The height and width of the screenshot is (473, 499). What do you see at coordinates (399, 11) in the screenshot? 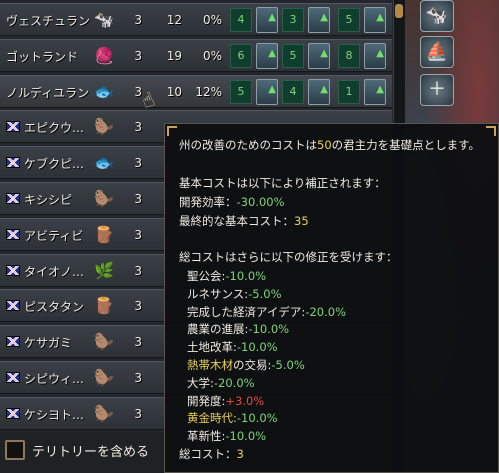
I see `scrollbar-thumb` at bounding box center [399, 11].